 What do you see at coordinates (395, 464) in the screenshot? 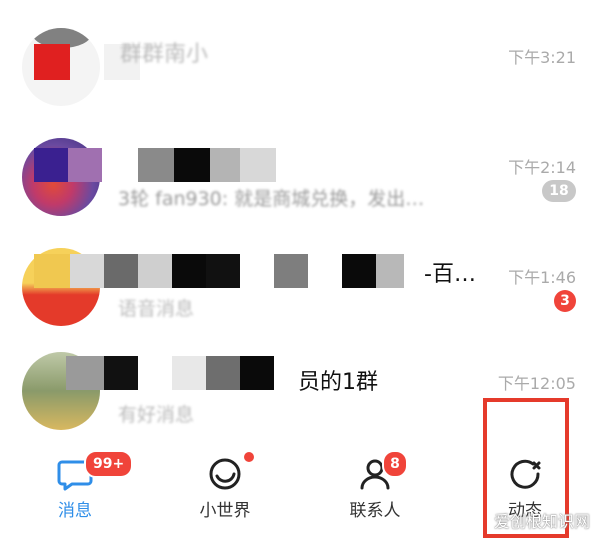
I see `contacts-count-badge: 8` at bounding box center [395, 464].